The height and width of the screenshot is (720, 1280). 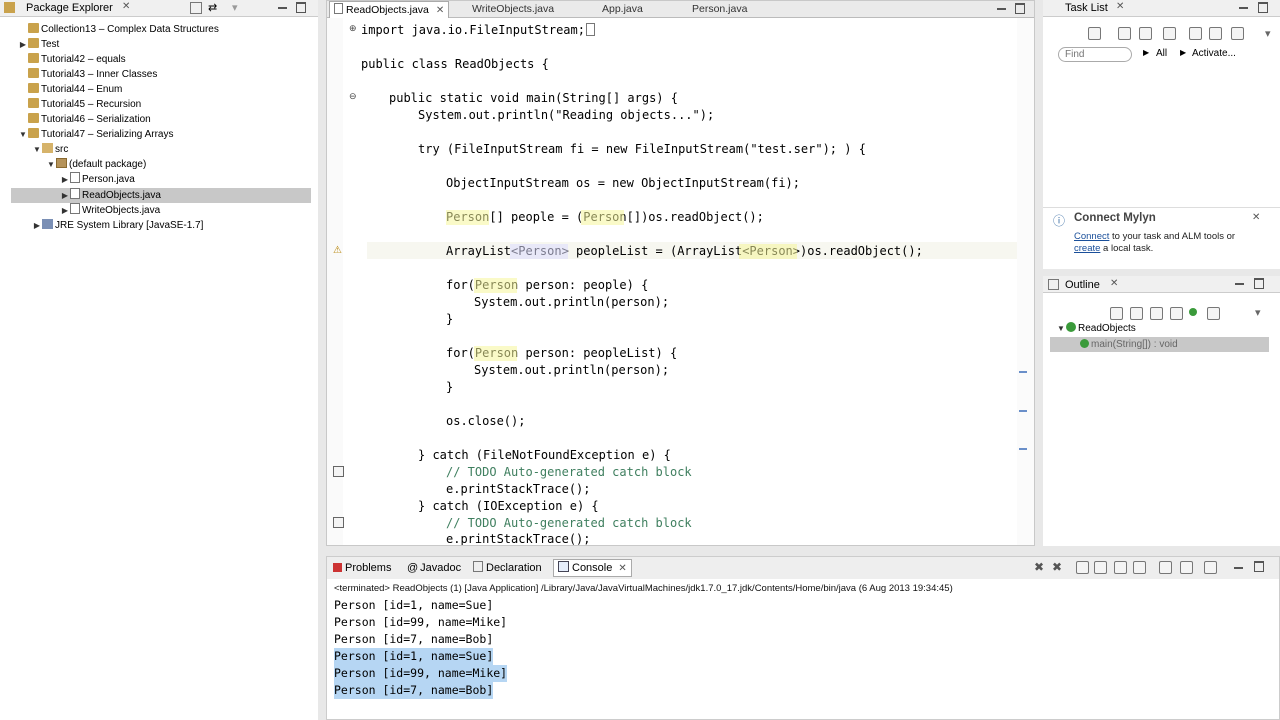 I want to click on tab-problems: Problems, so click(x=362, y=568).